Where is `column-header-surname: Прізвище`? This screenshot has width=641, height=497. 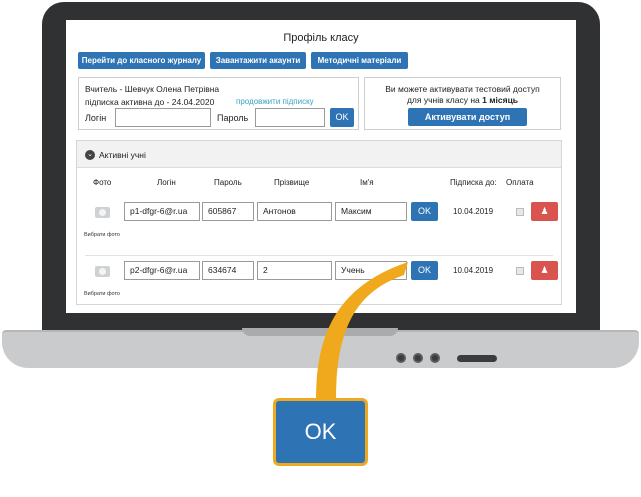
column-header-surname: Прізвище is located at coordinates (292, 182).